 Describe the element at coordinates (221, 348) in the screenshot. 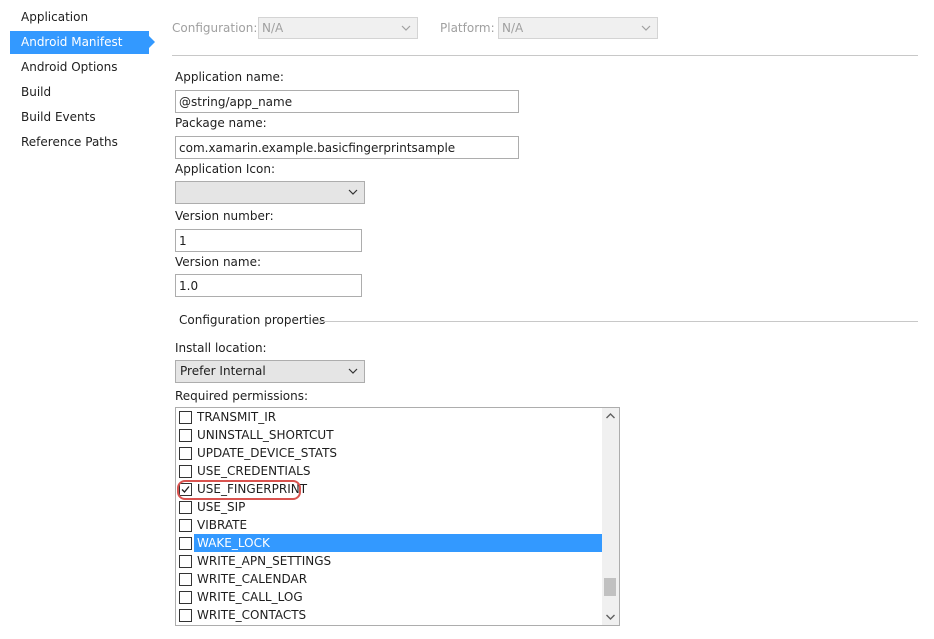

I see `install-location-label: Install location:` at that location.